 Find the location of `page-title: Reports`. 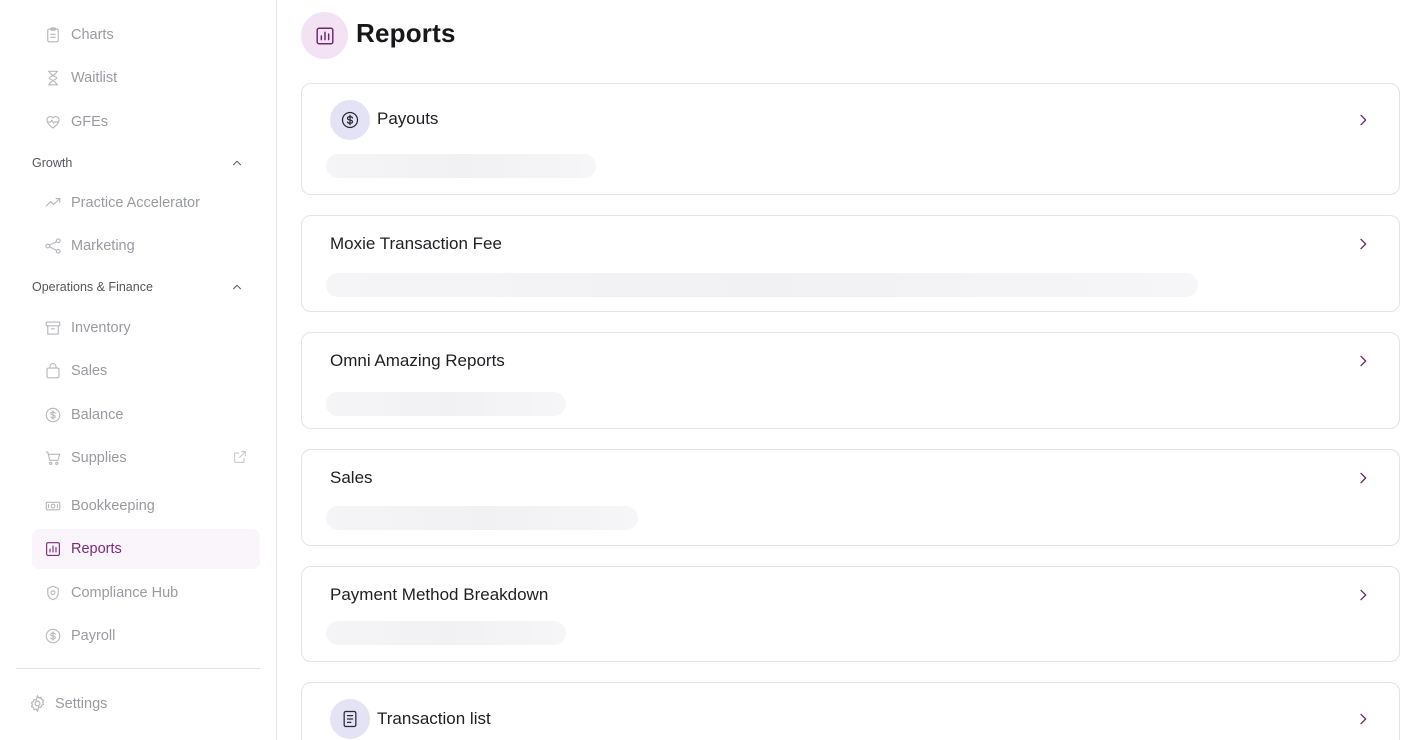

page-title: Reports is located at coordinates (406, 33).